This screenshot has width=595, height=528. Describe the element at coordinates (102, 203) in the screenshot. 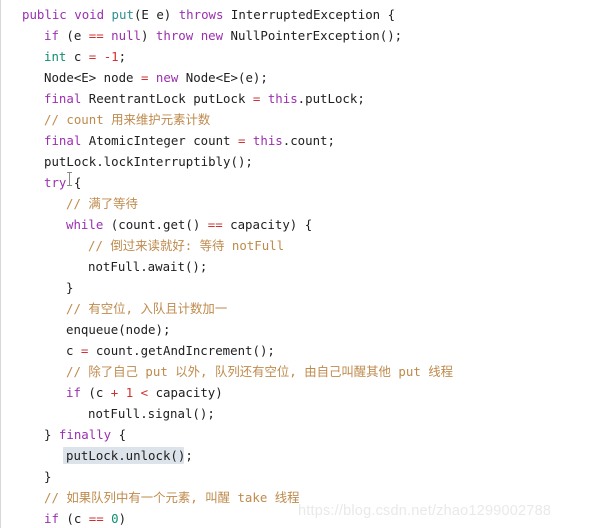

I see `code-token-cm: // 满了等待` at that location.